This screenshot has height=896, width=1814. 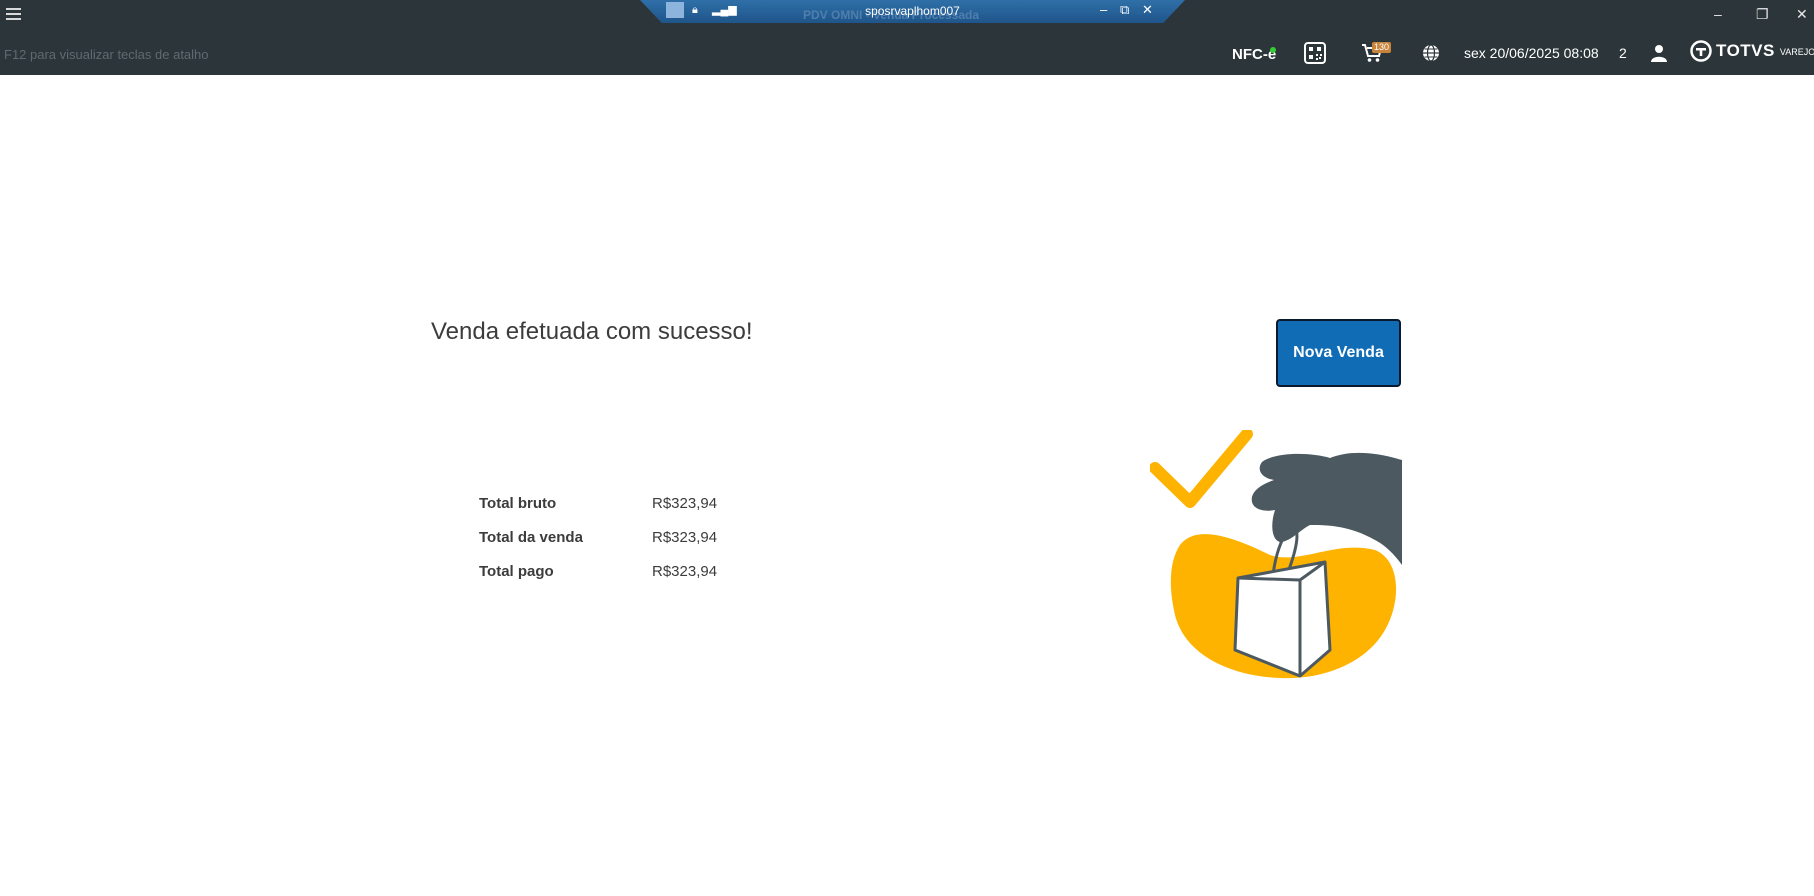 What do you see at coordinates (598, 571) in the screenshot?
I see `total-row: Total pago R$323,94` at bounding box center [598, 571].